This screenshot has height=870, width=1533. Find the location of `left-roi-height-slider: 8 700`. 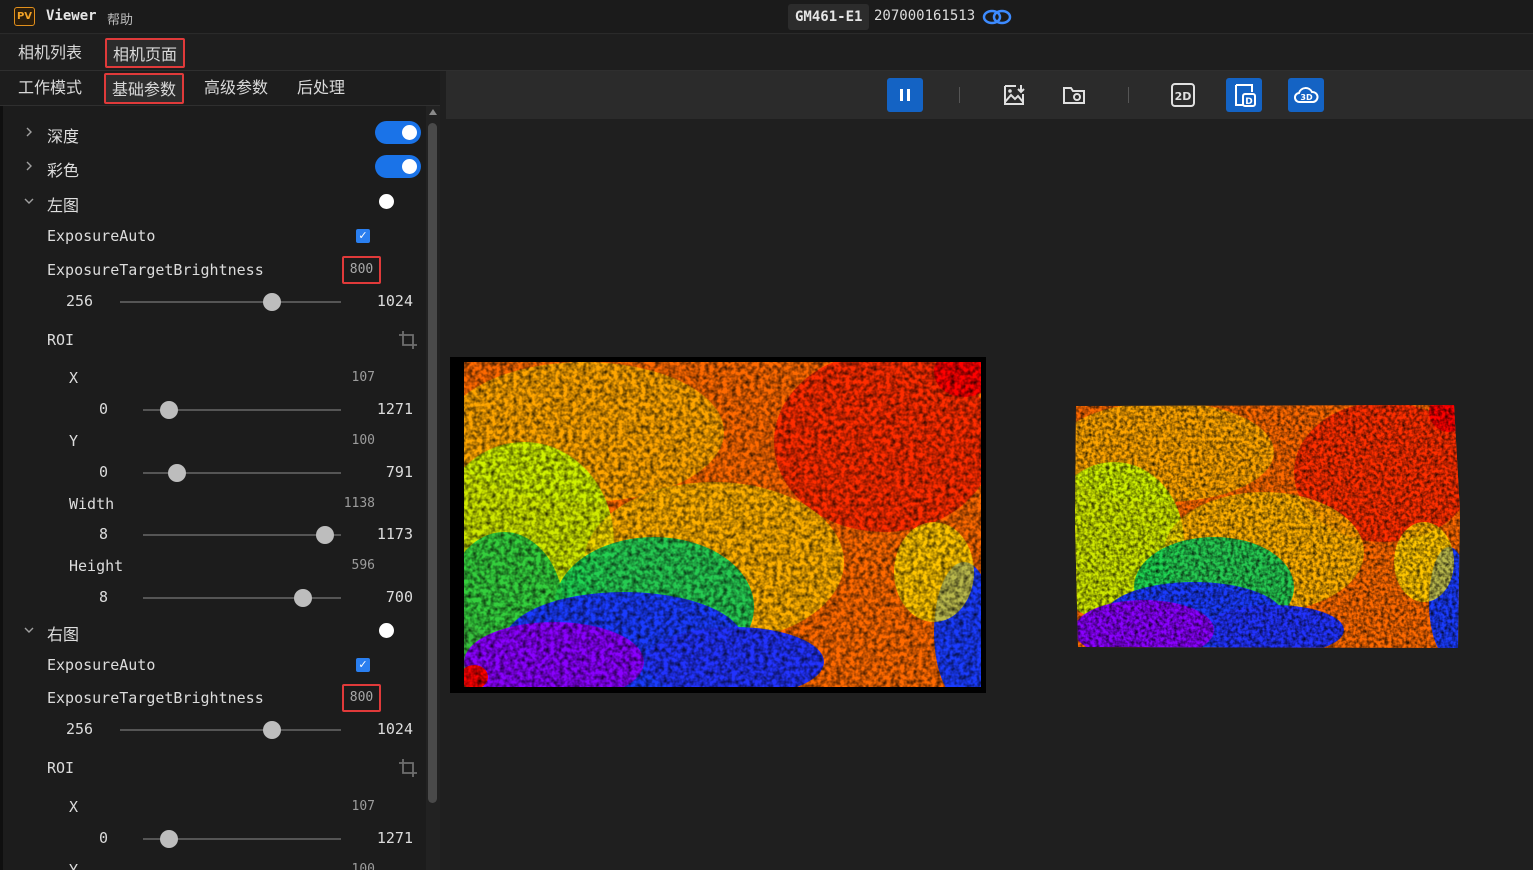

left-roi-height-slider: 8 700 is located at coordinates (214, 598).